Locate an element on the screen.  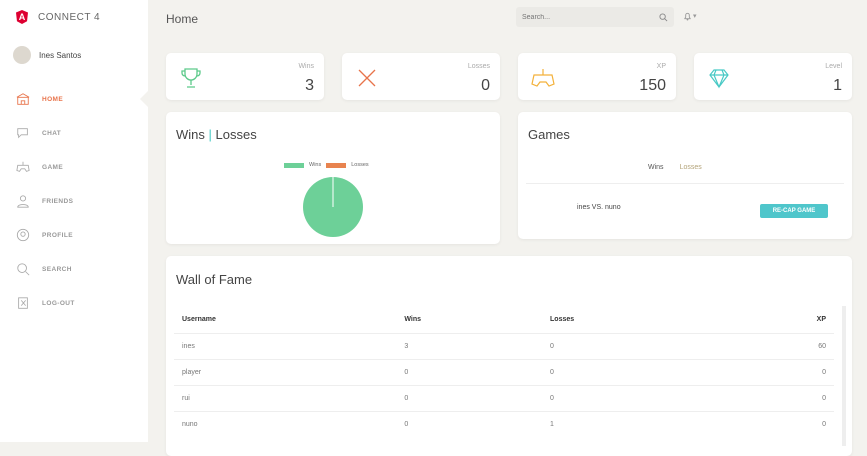
column-header: Wins is located at coordinates (469, 320).